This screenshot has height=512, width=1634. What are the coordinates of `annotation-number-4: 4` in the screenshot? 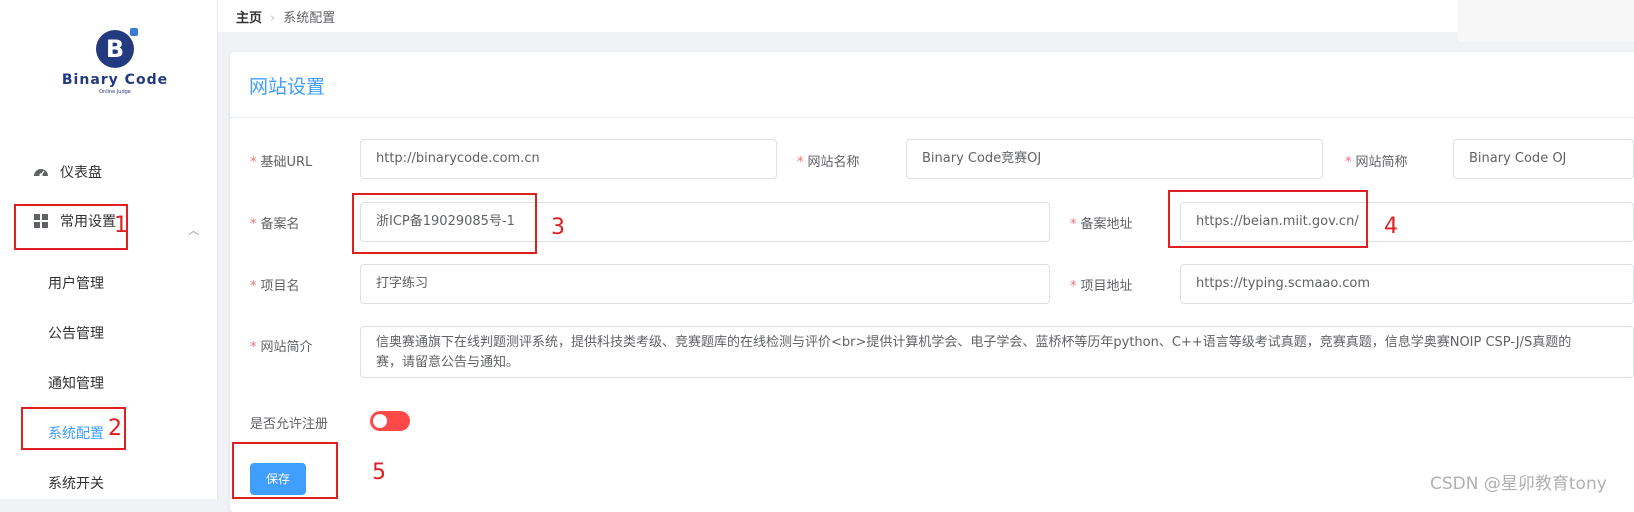 It's located at (1391, 226).